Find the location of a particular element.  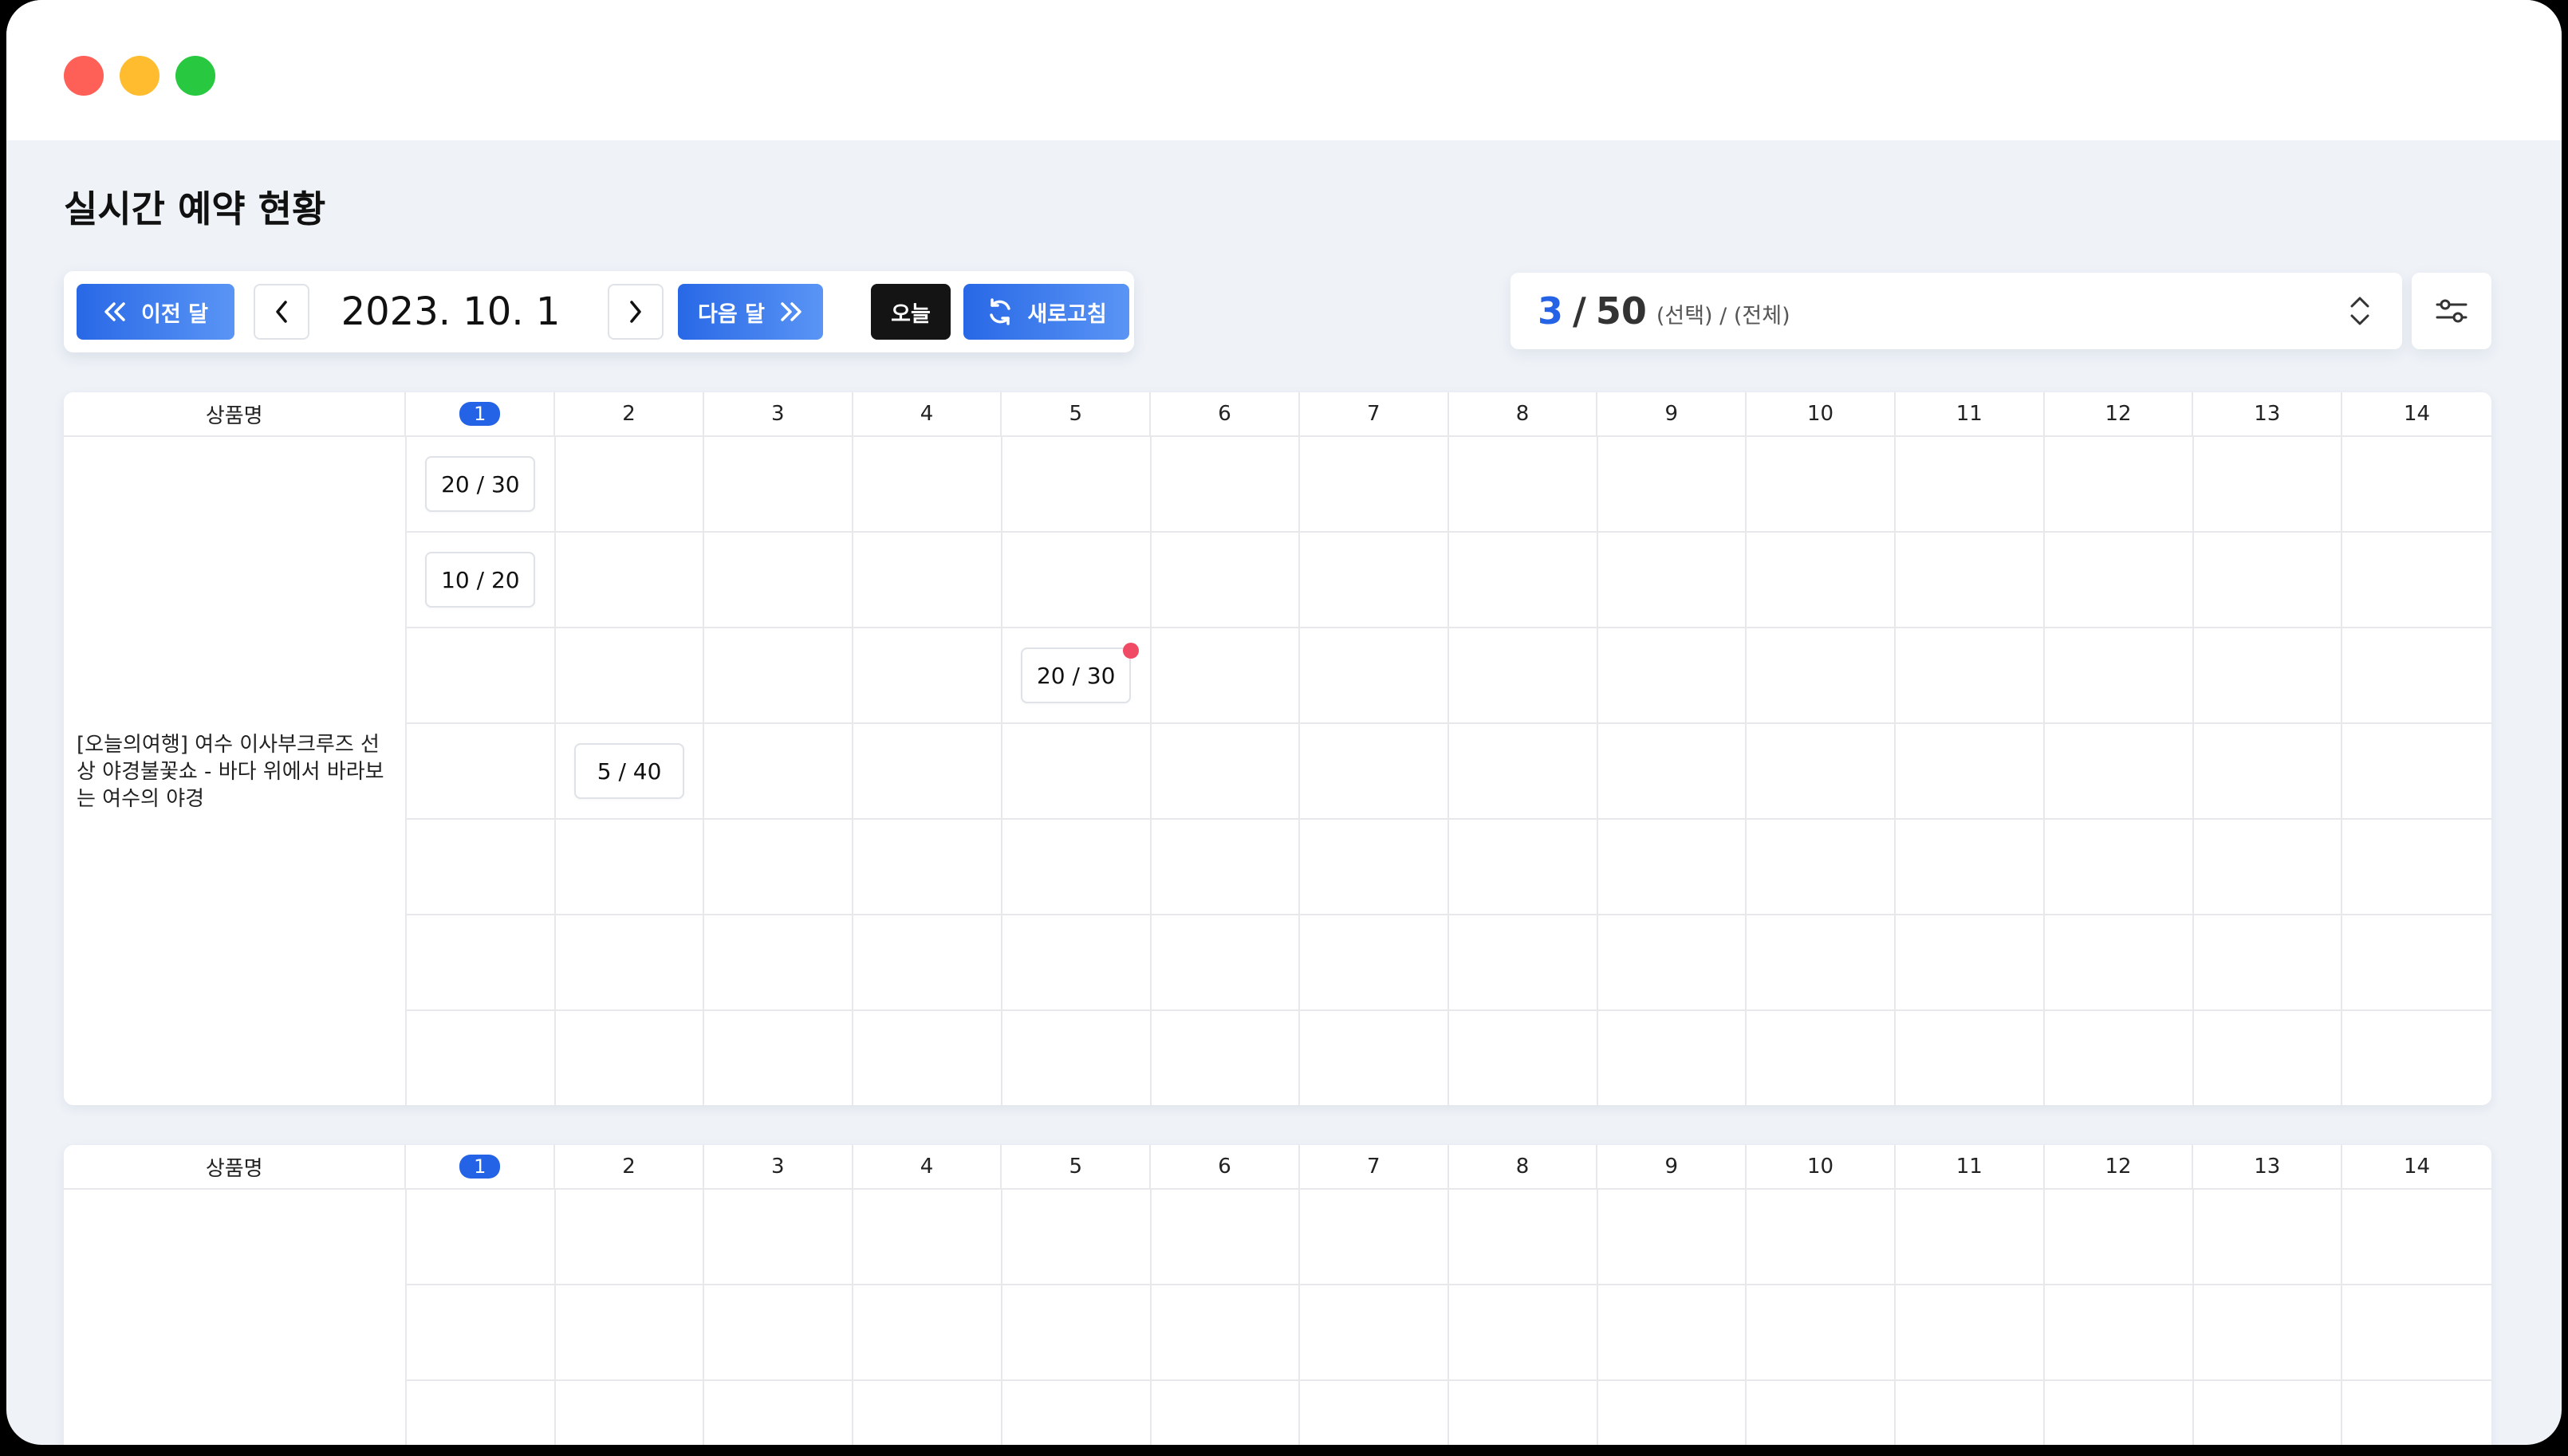

product-selector: 3 / 50 (선택) / (전체) is located at coordinates (1956, 311).